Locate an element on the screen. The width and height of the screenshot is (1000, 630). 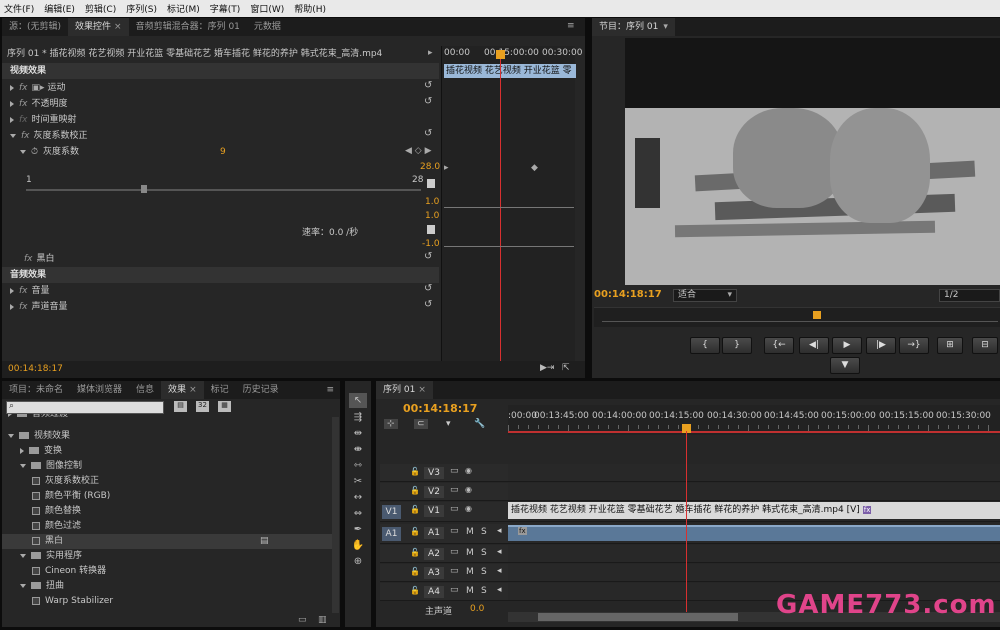
tree-item: 实用程序 is located at coordinates (167, 556).